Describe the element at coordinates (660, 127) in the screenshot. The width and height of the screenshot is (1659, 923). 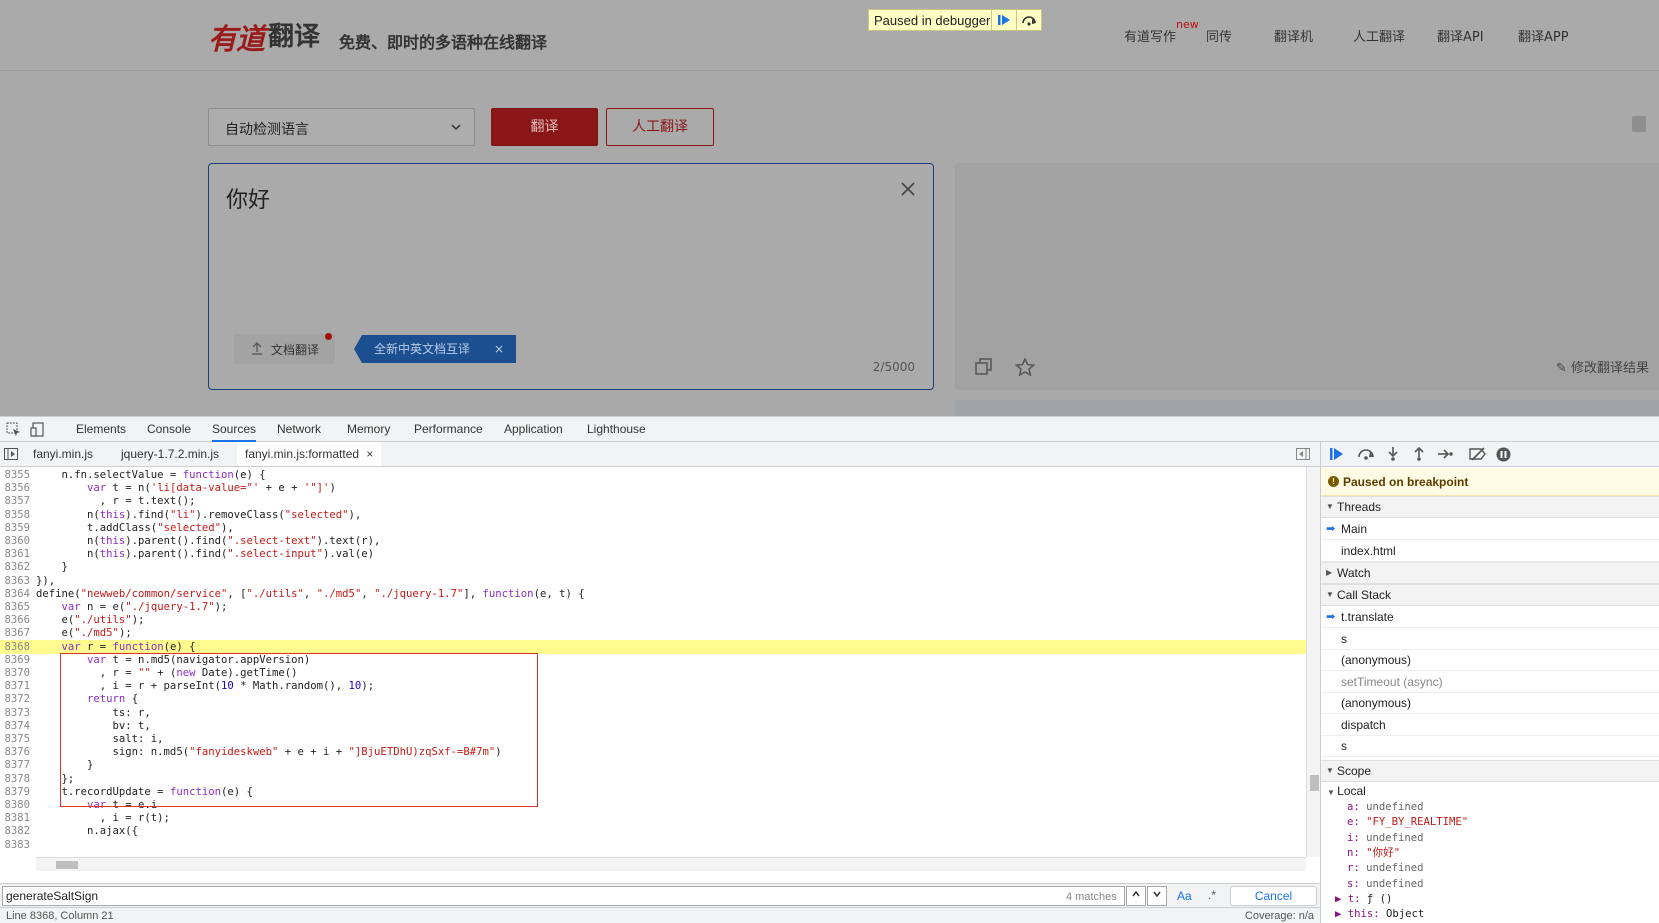
I see `human-translate-button: 人工翻译` at that location.